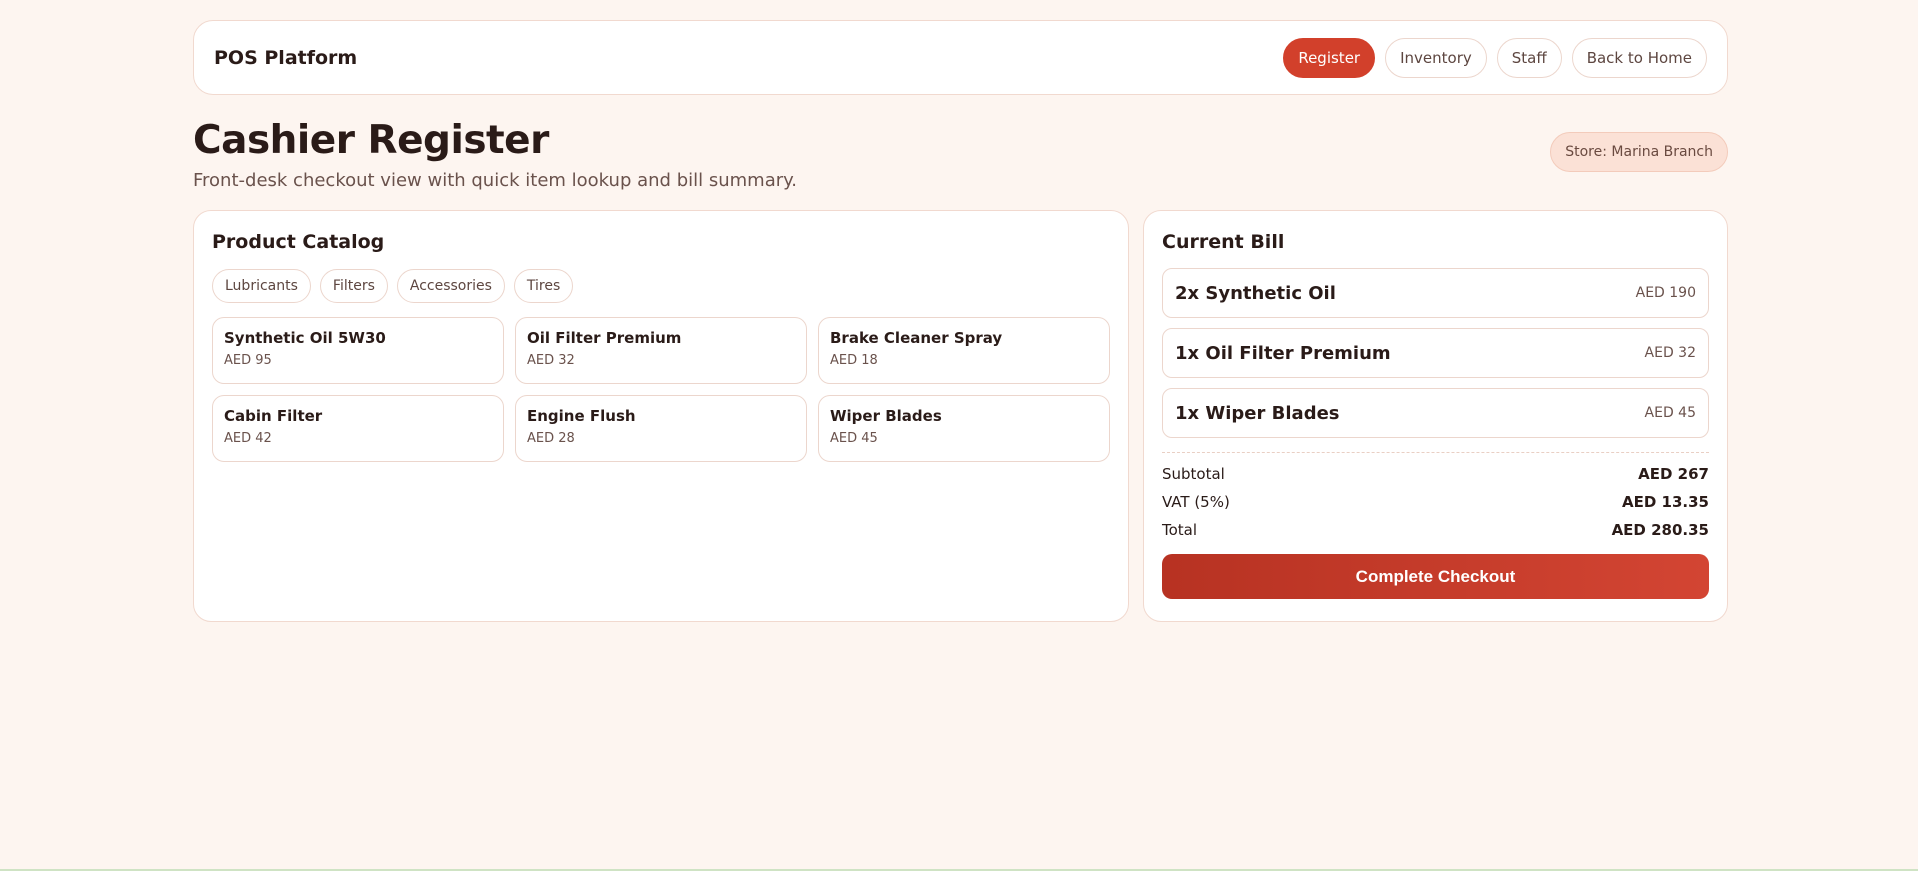  Describe the element at coordinates (1436, 57) in the screenshot. I see `nav-inventory-button: Inventory` at that location.